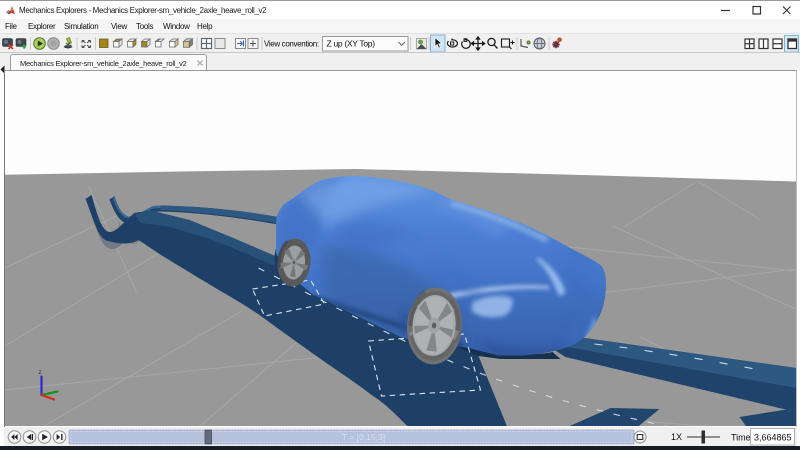 Image resolution: width=800 pixels, height=450 pixels. I want to click on svg-text: z, so click(40, 373).